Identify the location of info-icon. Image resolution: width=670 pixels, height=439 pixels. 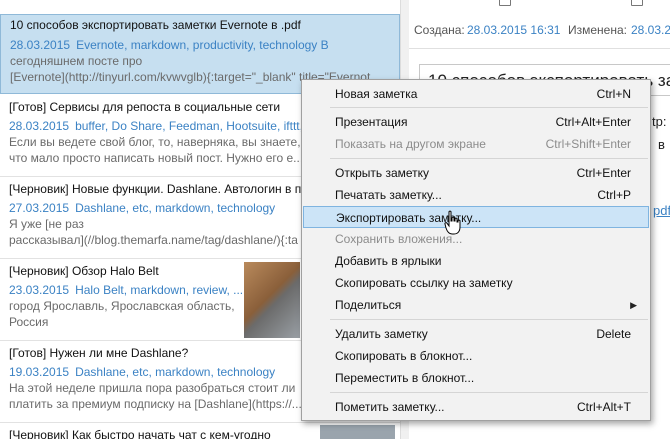
(505, 3).